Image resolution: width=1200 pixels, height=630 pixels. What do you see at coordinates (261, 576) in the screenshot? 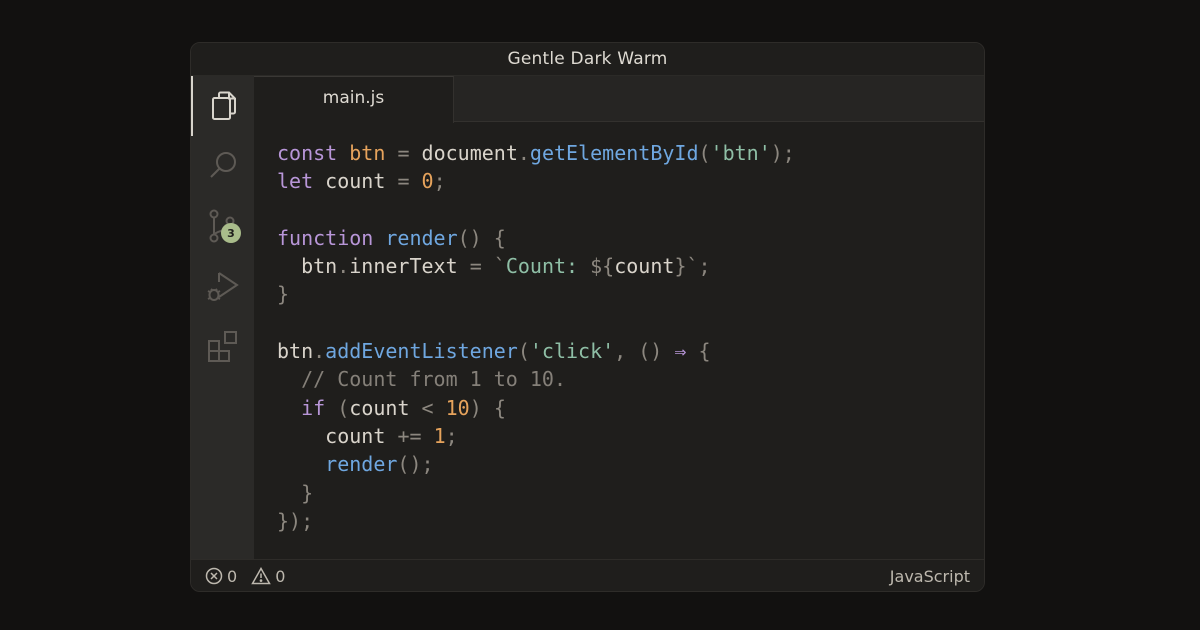
I see `warning-icon` at bounding box center [261, 576].